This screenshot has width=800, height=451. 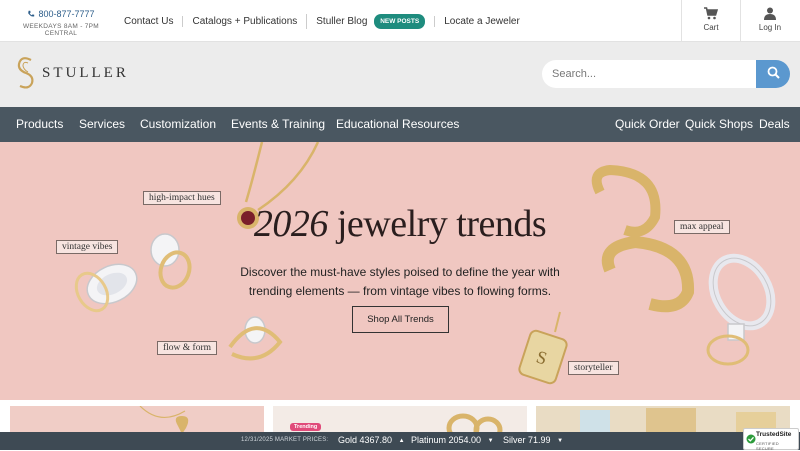 I want to click on phone-icon, so click(x=31, y=13).